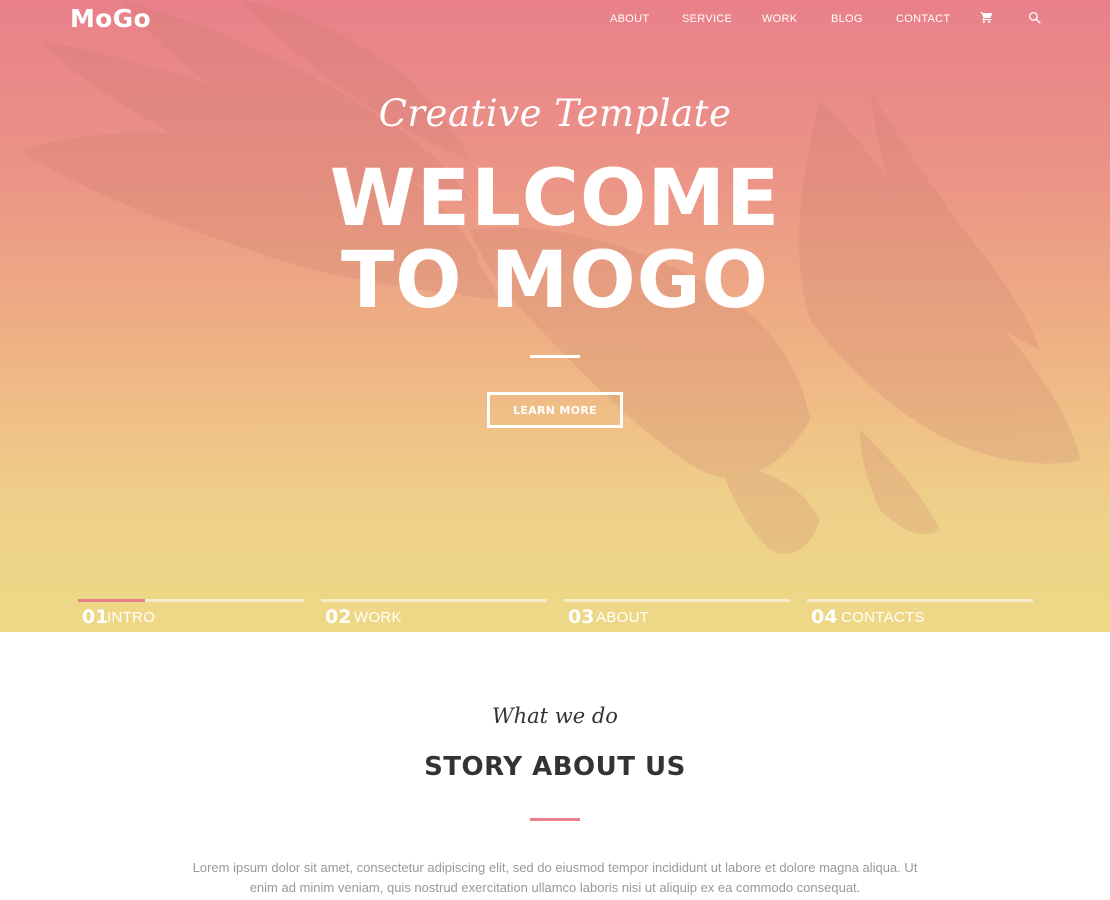  I want to click on nav-work: WORK, so click(779, 19).